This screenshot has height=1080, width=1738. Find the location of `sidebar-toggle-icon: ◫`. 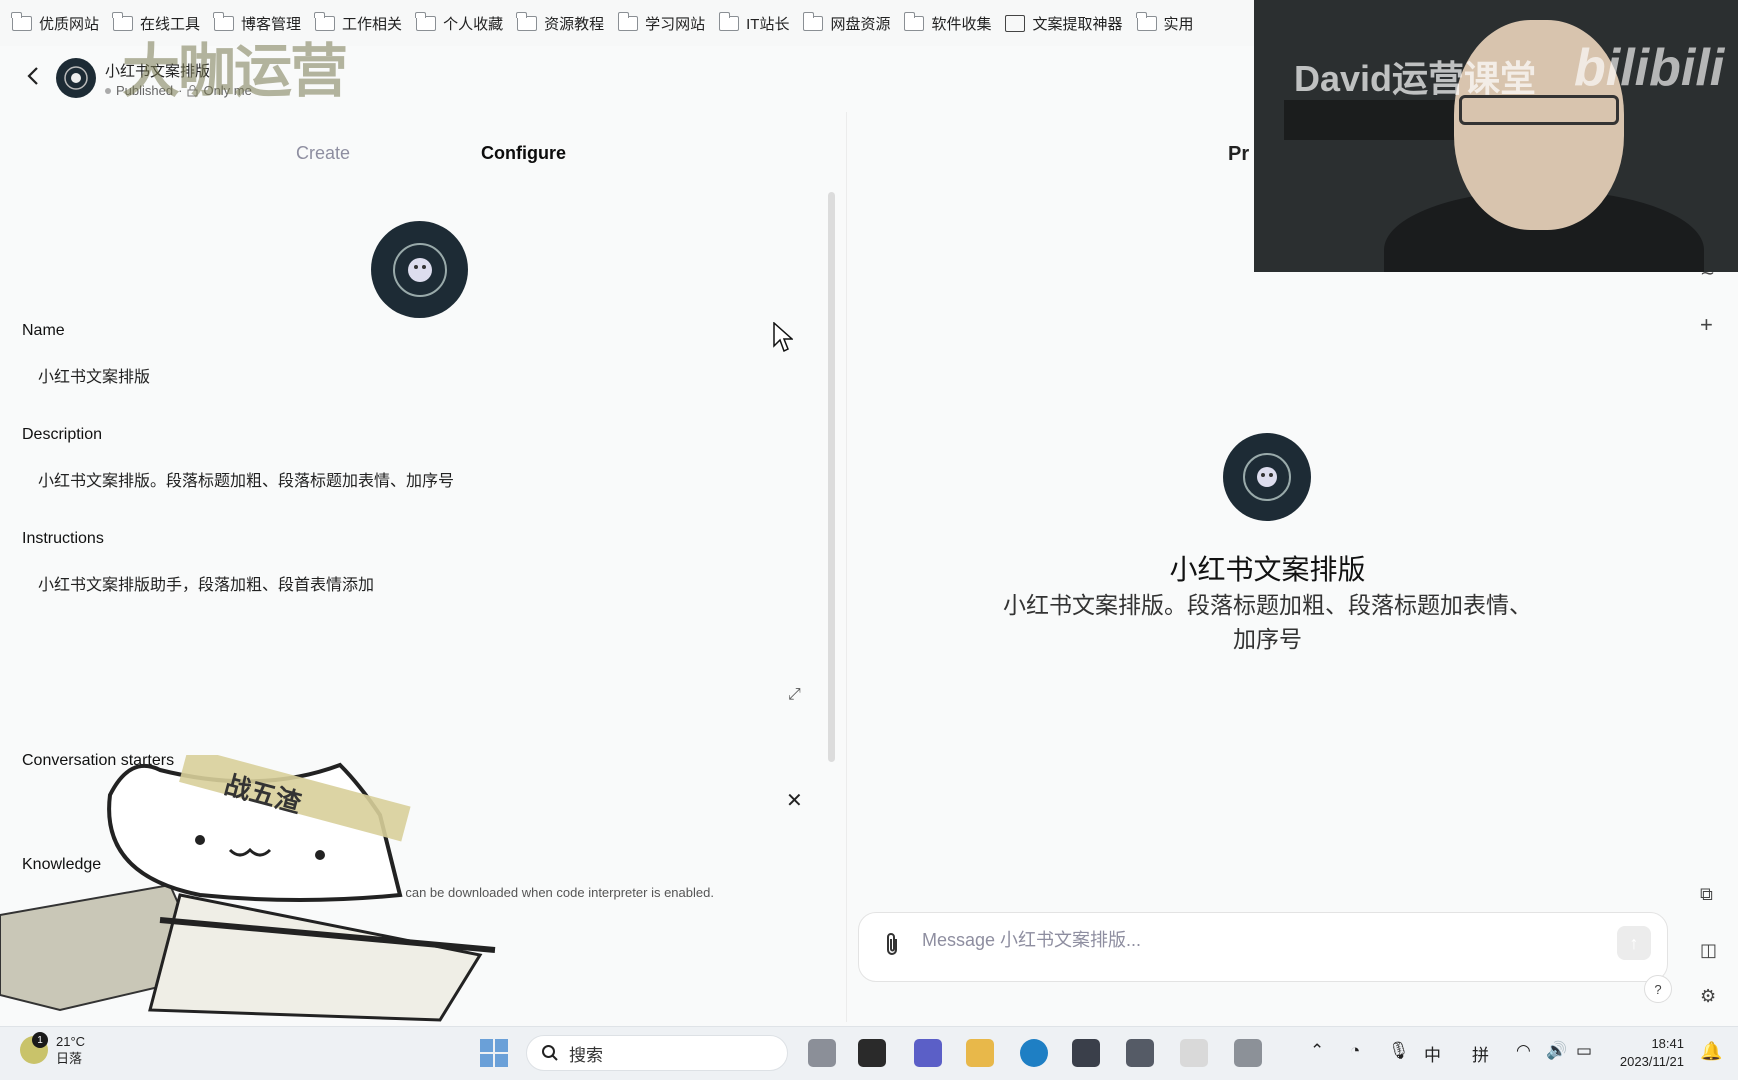

sidebar-toggle-icon: ◫ is located at coordinates (1708, 950).